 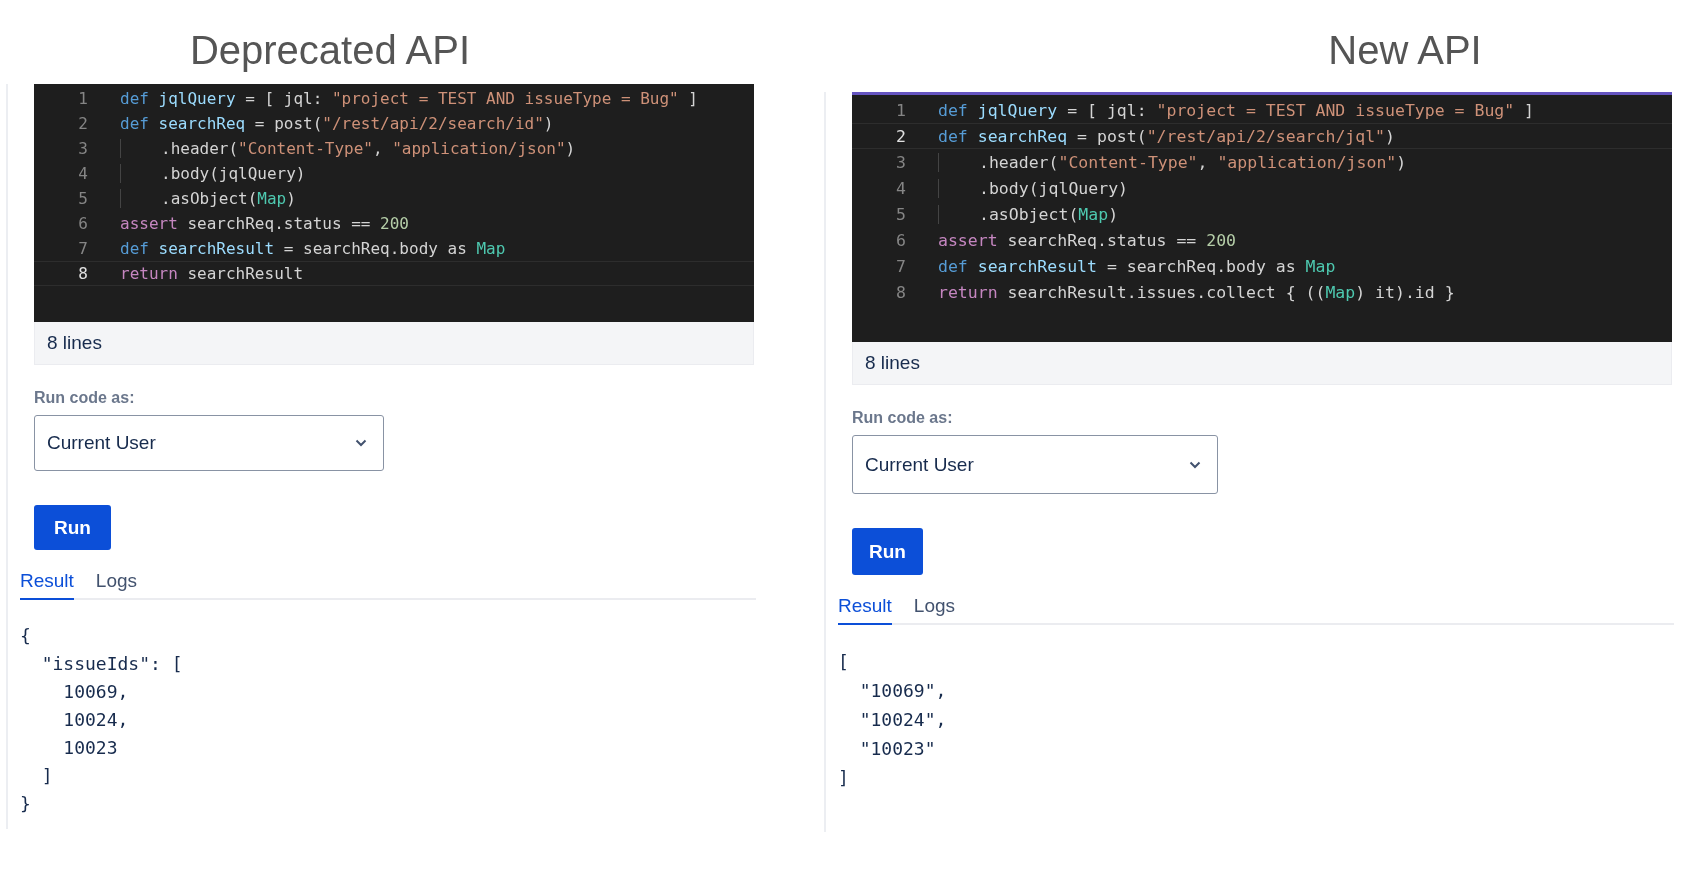 What do you see at coordinates (96, 720) in the screenshot?
I see `result-line: 10024,` at bounding box center [96, 720].